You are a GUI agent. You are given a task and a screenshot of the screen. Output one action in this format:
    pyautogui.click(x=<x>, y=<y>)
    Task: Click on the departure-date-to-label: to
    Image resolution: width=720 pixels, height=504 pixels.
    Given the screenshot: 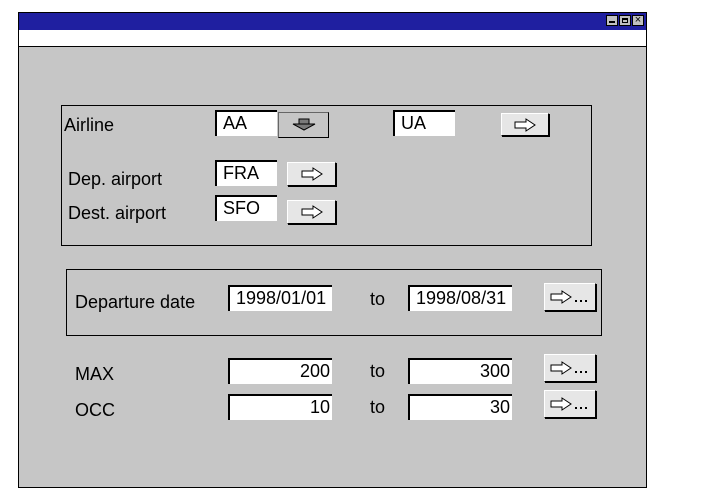 What is the action you would take?
    pyautogui.click(x=378, y=299)
    